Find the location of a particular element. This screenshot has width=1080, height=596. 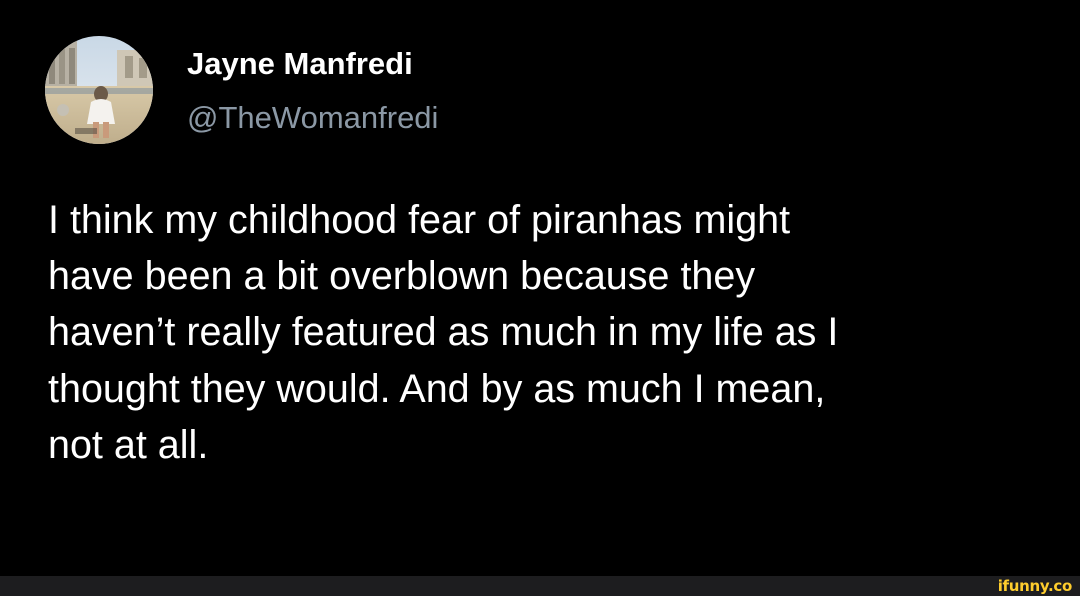

author-handle: @TheWomanfredi is located at coordinates (312, 118).